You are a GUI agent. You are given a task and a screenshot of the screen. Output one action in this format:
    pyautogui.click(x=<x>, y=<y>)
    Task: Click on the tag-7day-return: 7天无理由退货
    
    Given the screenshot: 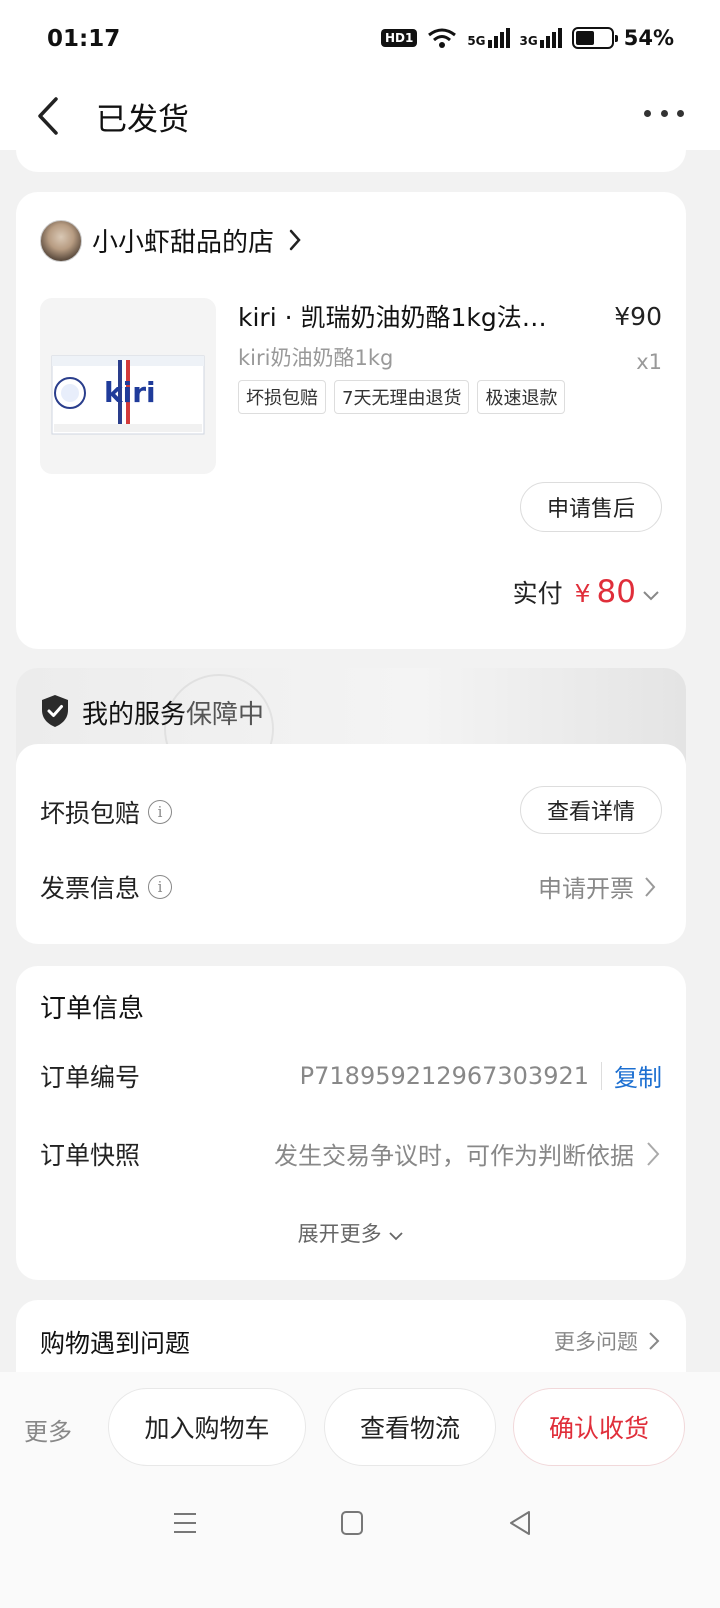 What is the action you would take?
    pyautogui.click(x=402, y=397)
    